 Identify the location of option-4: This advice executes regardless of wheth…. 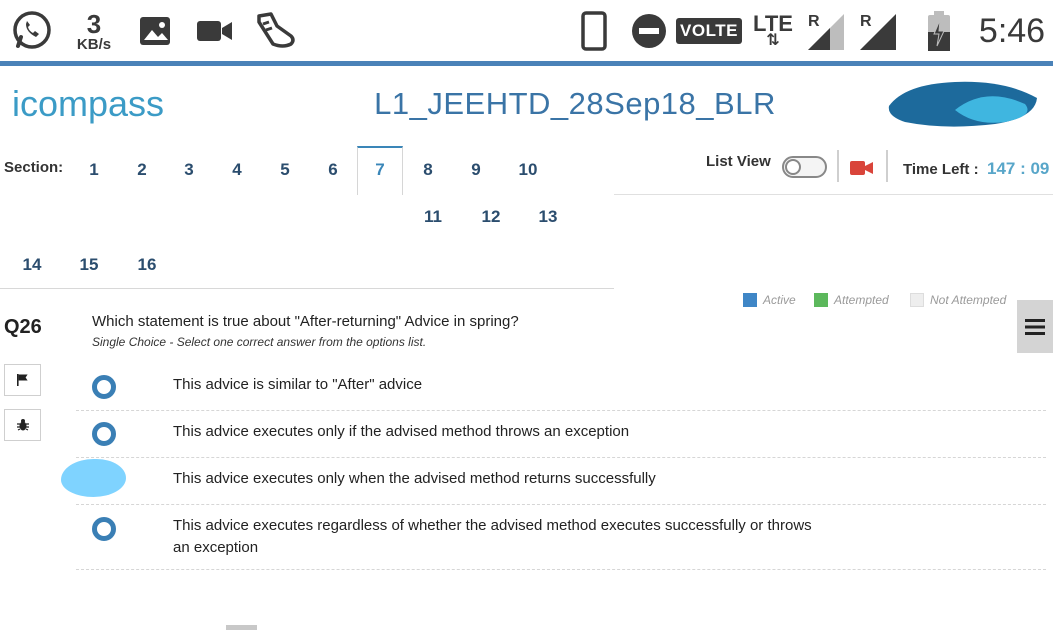
(561, 537).